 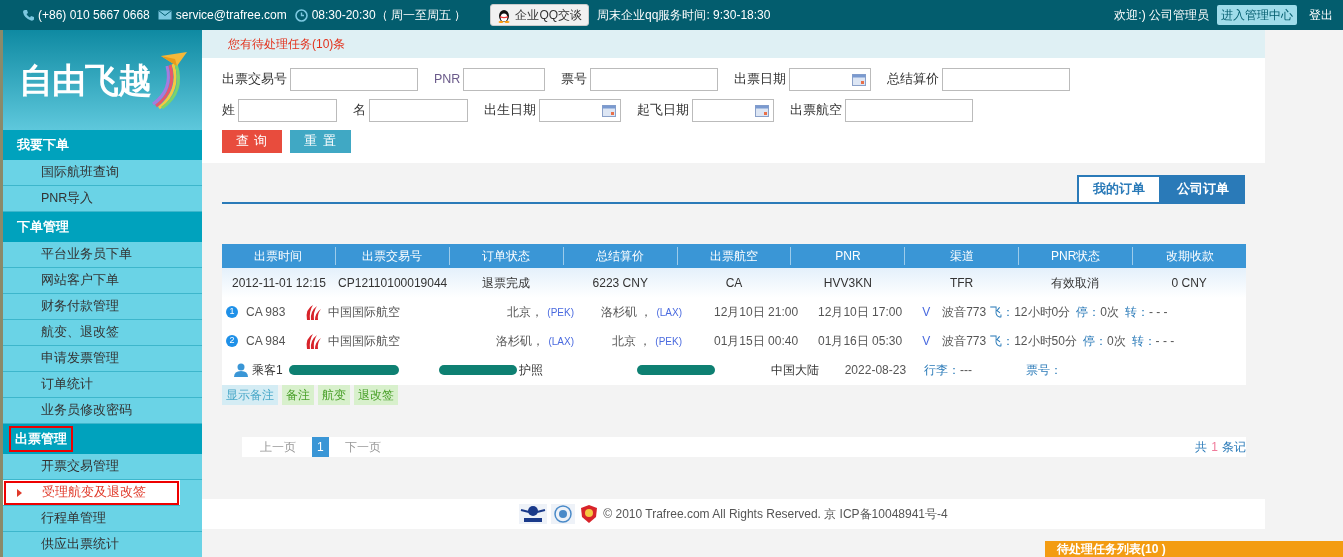 I want to click on order-tab: 公司订单, so click(x=1203, y=188).